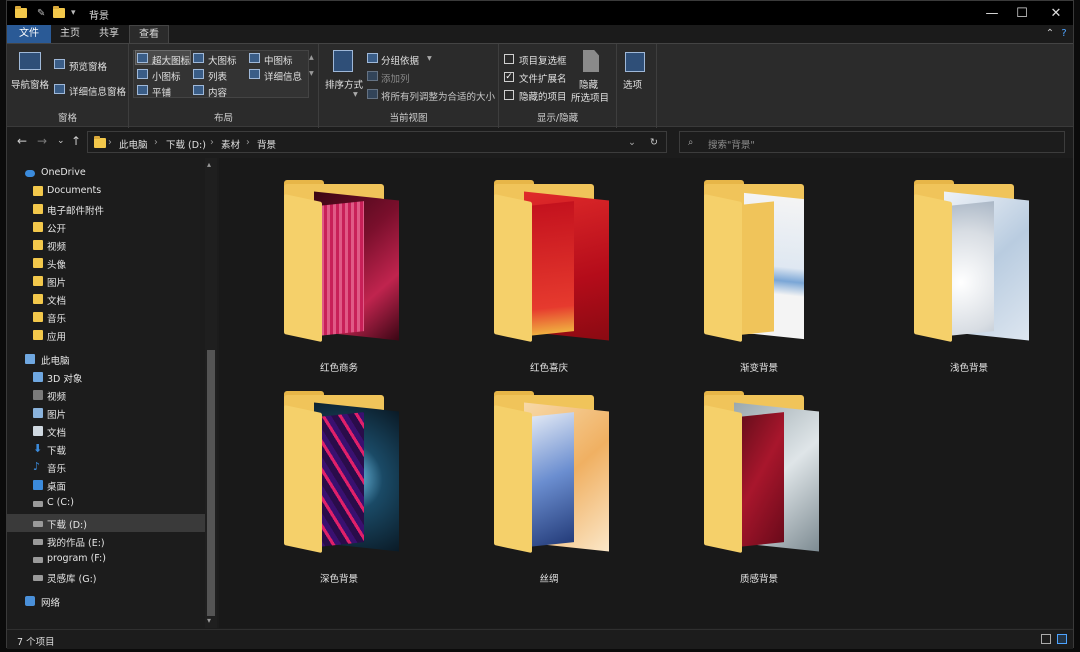  Describe the element at coordinates (211, 483) in the screenshot. I see `scrollbar-thumb` at that location.